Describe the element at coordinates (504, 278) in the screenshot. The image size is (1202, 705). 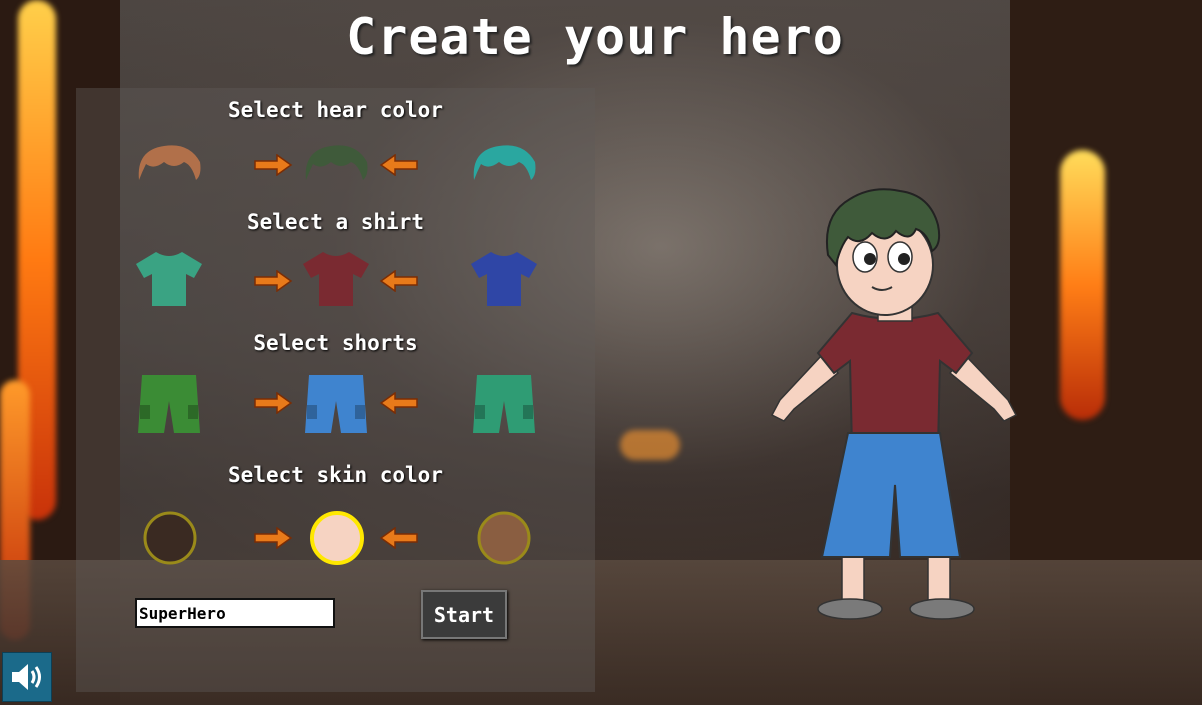
I see `shirt-option-right` at that location.